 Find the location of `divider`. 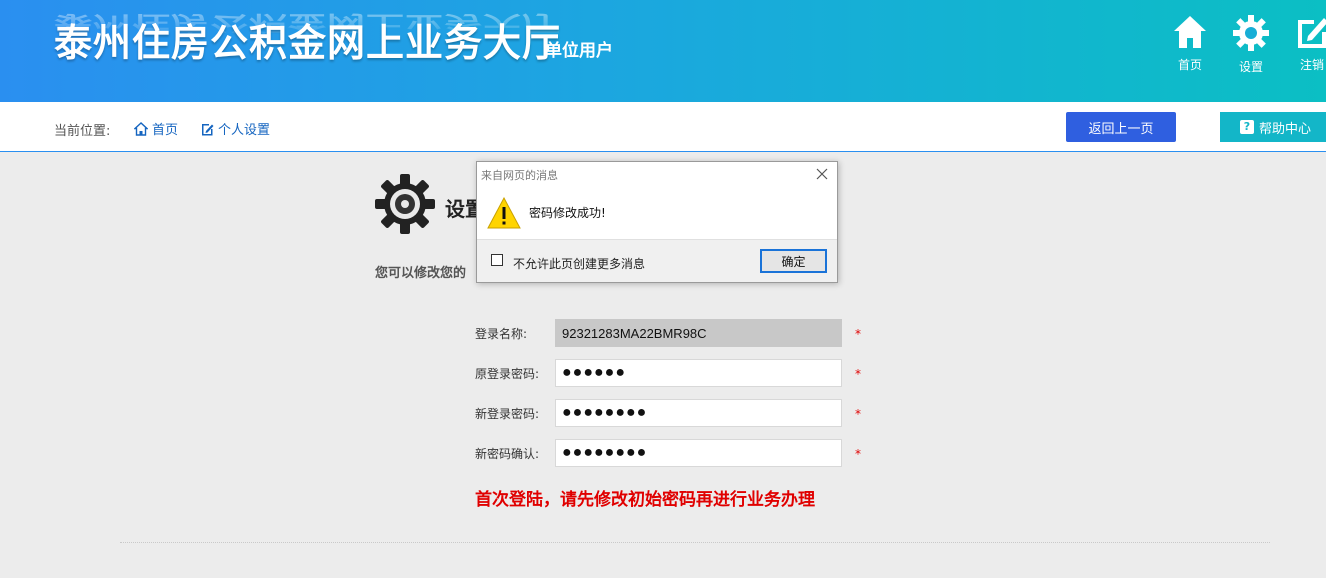

divider is located at coordinates (695, 542).